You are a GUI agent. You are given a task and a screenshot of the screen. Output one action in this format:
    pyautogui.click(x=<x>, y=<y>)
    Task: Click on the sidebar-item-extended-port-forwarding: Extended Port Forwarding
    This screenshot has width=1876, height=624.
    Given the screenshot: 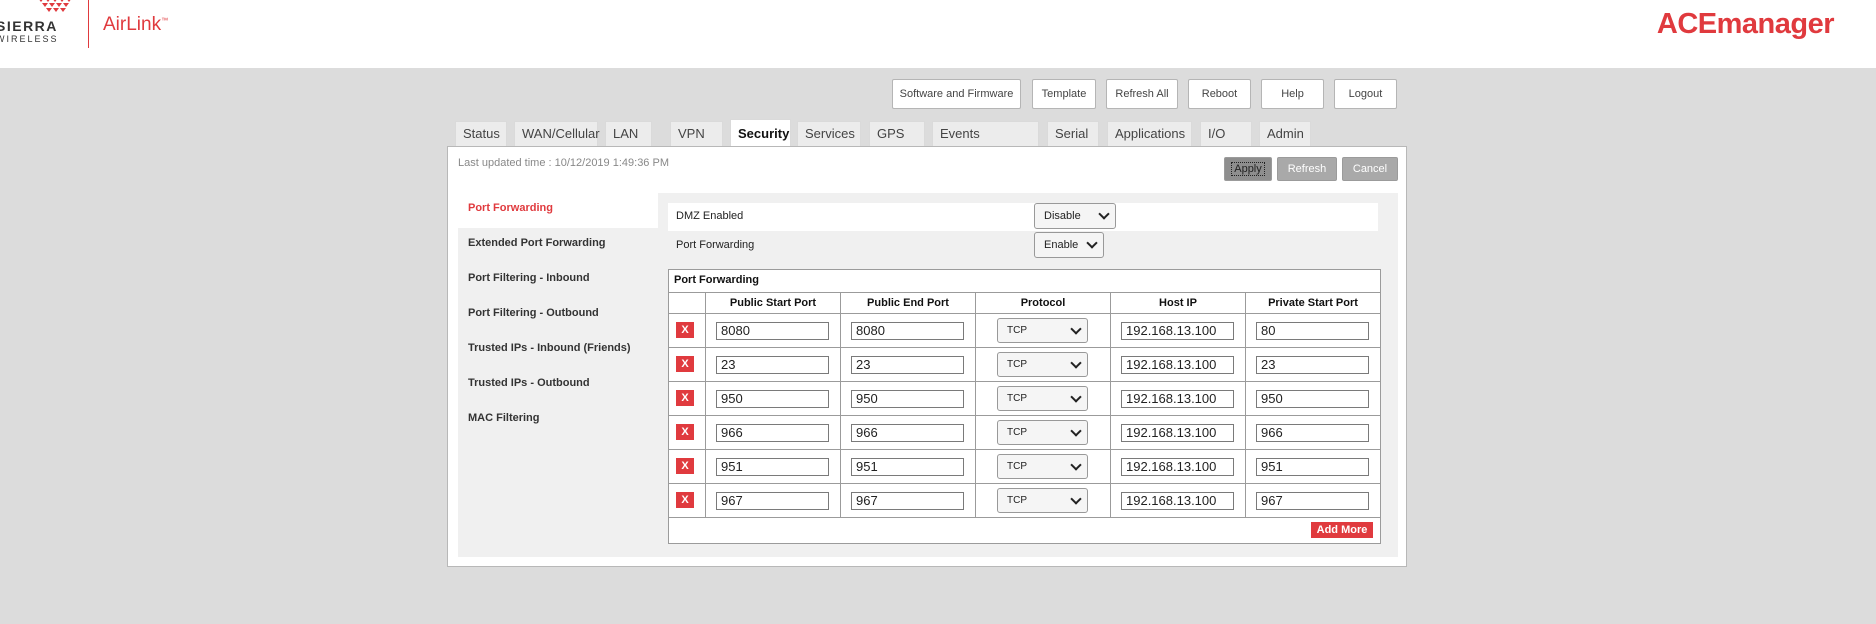 What is the action you would take?
    pyautogui.click(x=558, y=245)
    